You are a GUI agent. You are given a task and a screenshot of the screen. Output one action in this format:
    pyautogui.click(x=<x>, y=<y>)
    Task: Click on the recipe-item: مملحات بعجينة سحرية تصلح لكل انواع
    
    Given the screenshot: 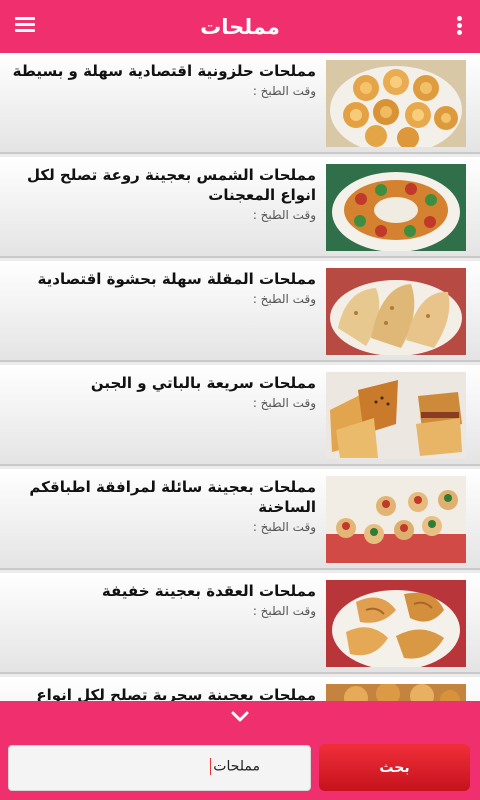 What is the action you would take?
    pyautogui.click(x=240, y=689)
    